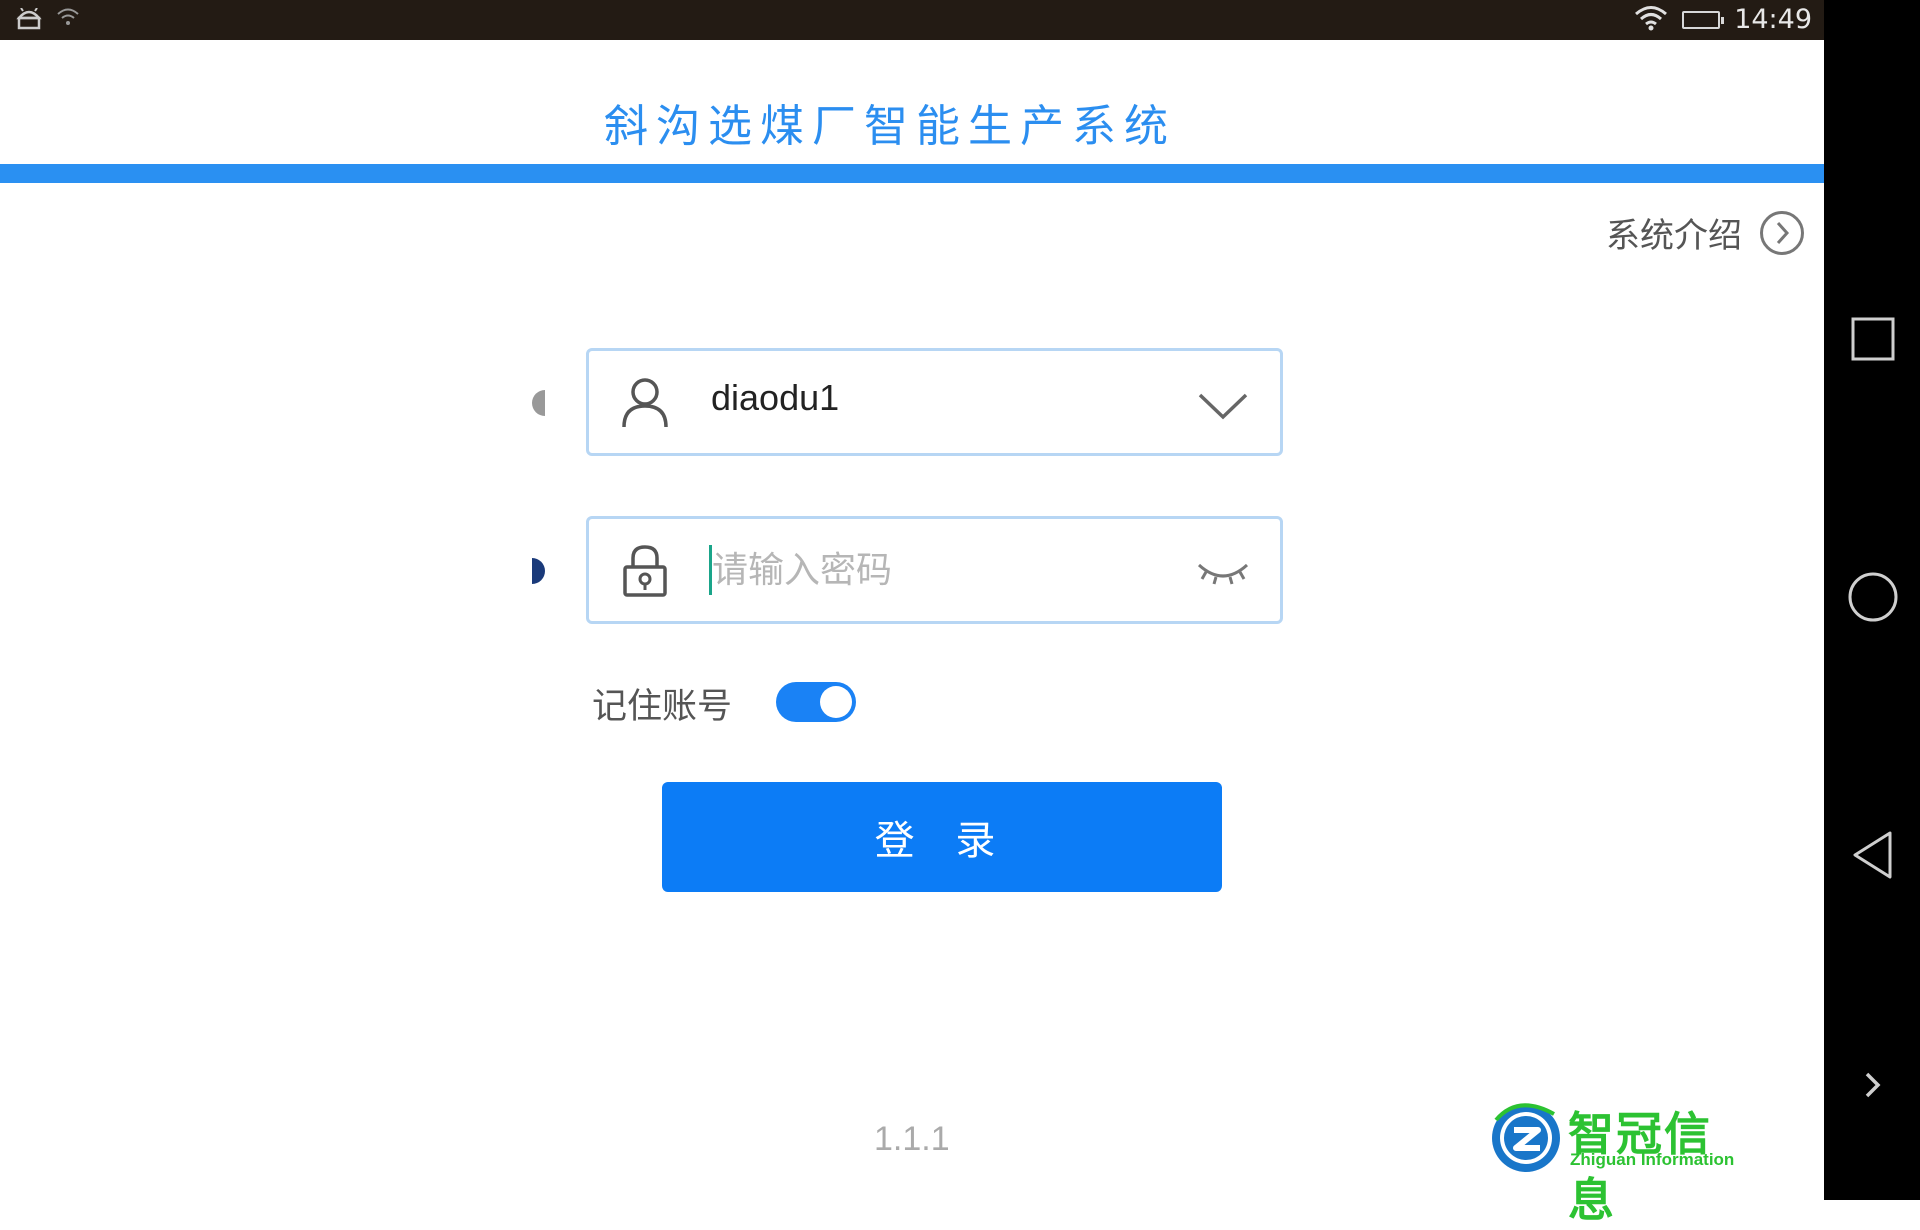 This screenshot has width=1920, height=1230. Describe the element at coordinates (645, 571) in the screenshot. I see `lock-icon` at that location.